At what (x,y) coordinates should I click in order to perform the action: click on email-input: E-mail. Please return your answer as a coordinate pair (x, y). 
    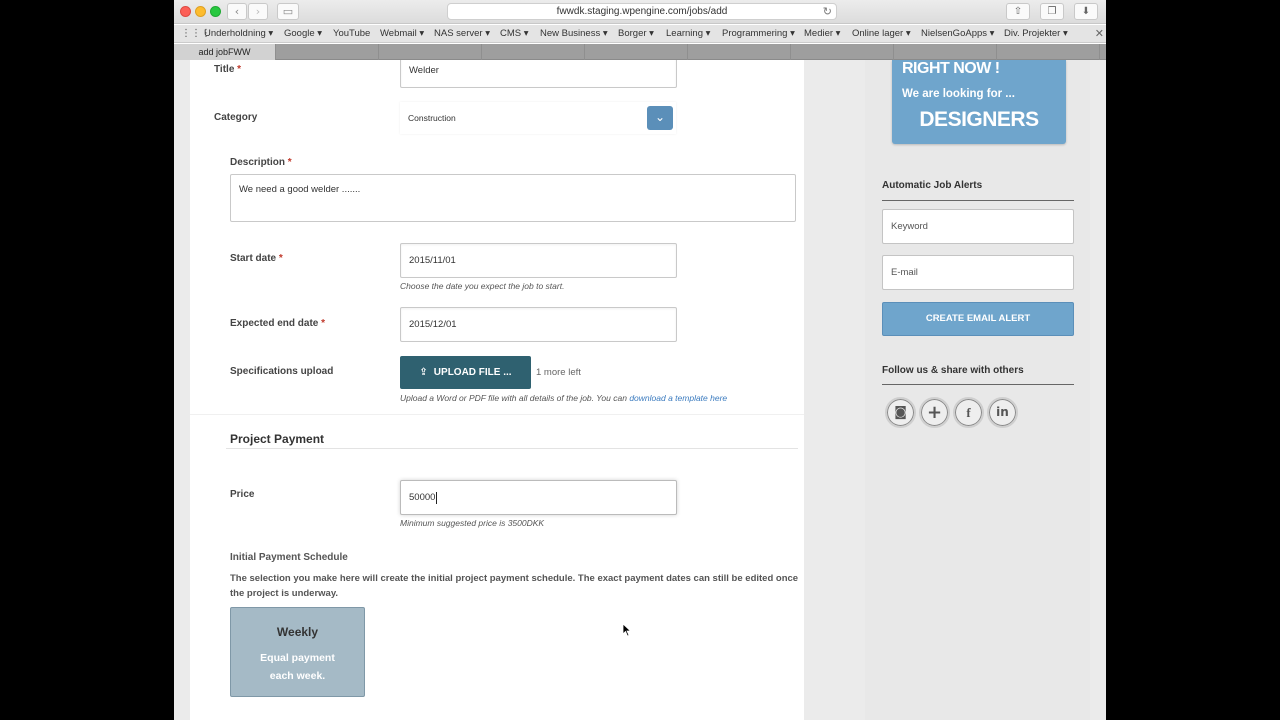
    Looking at the image, I should click on (978, 272).